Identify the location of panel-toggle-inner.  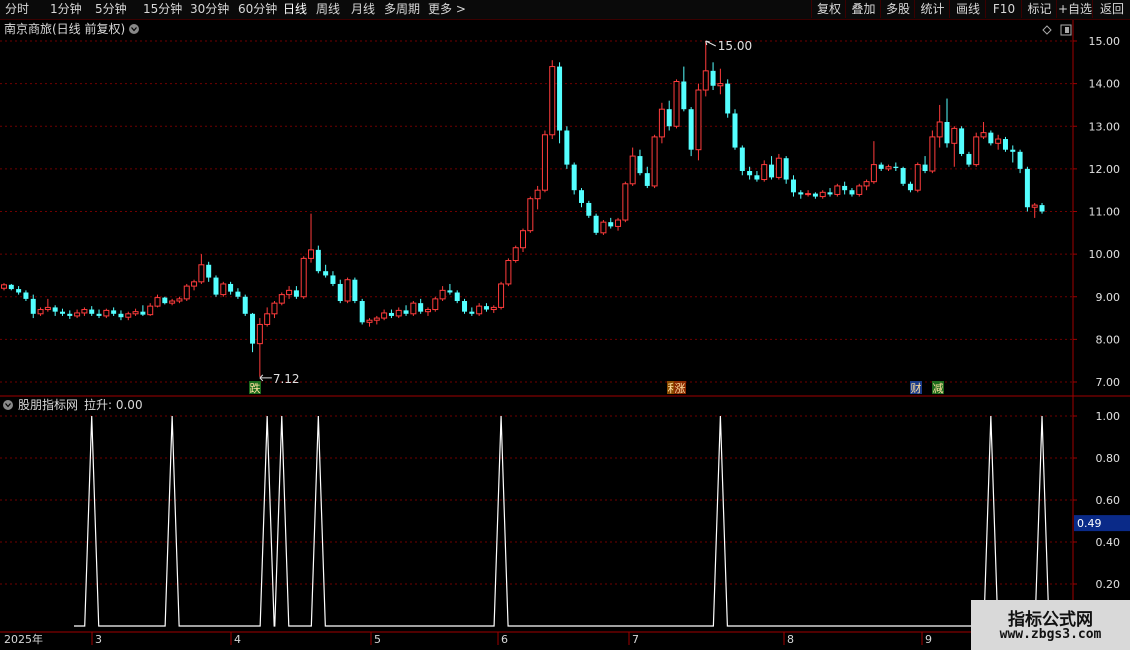
(1067, 30).